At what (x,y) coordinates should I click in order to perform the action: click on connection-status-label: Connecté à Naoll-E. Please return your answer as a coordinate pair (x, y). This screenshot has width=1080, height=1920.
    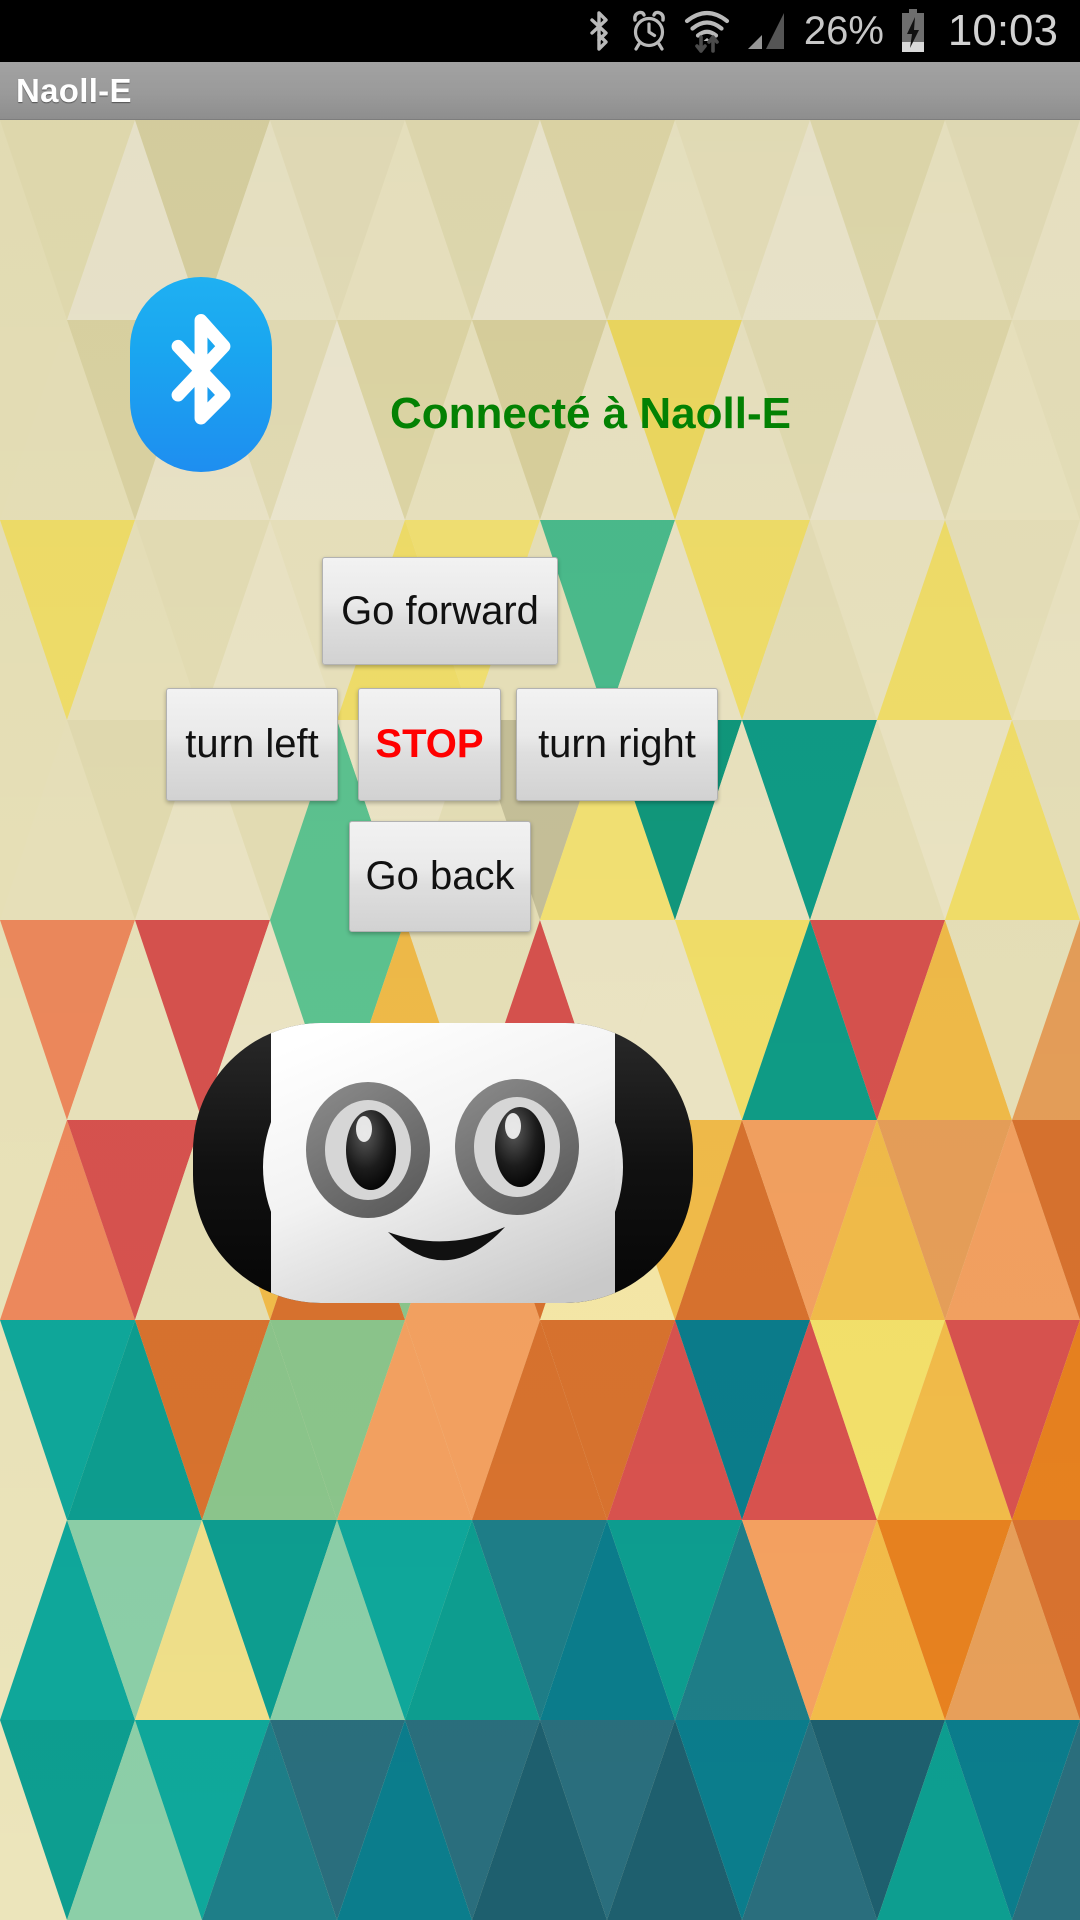
    Looking at the image, I should click on (590, 413).